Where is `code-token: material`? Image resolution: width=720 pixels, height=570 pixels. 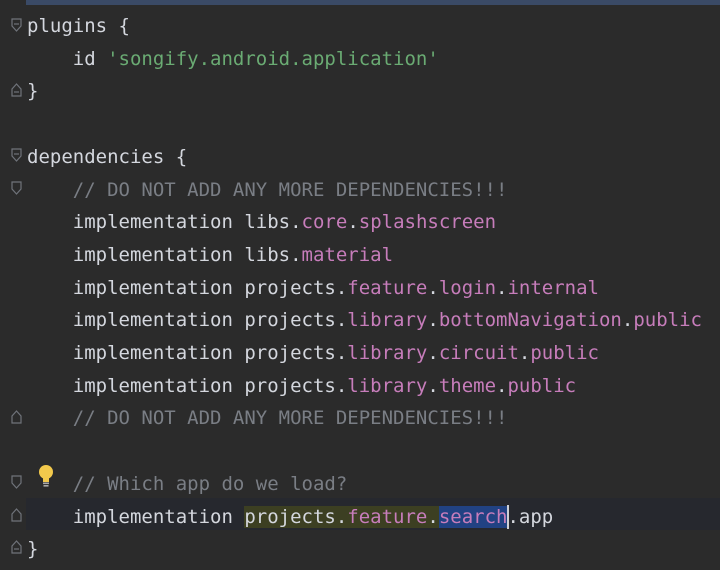
code-token: material is located at coordinates (347, 254).